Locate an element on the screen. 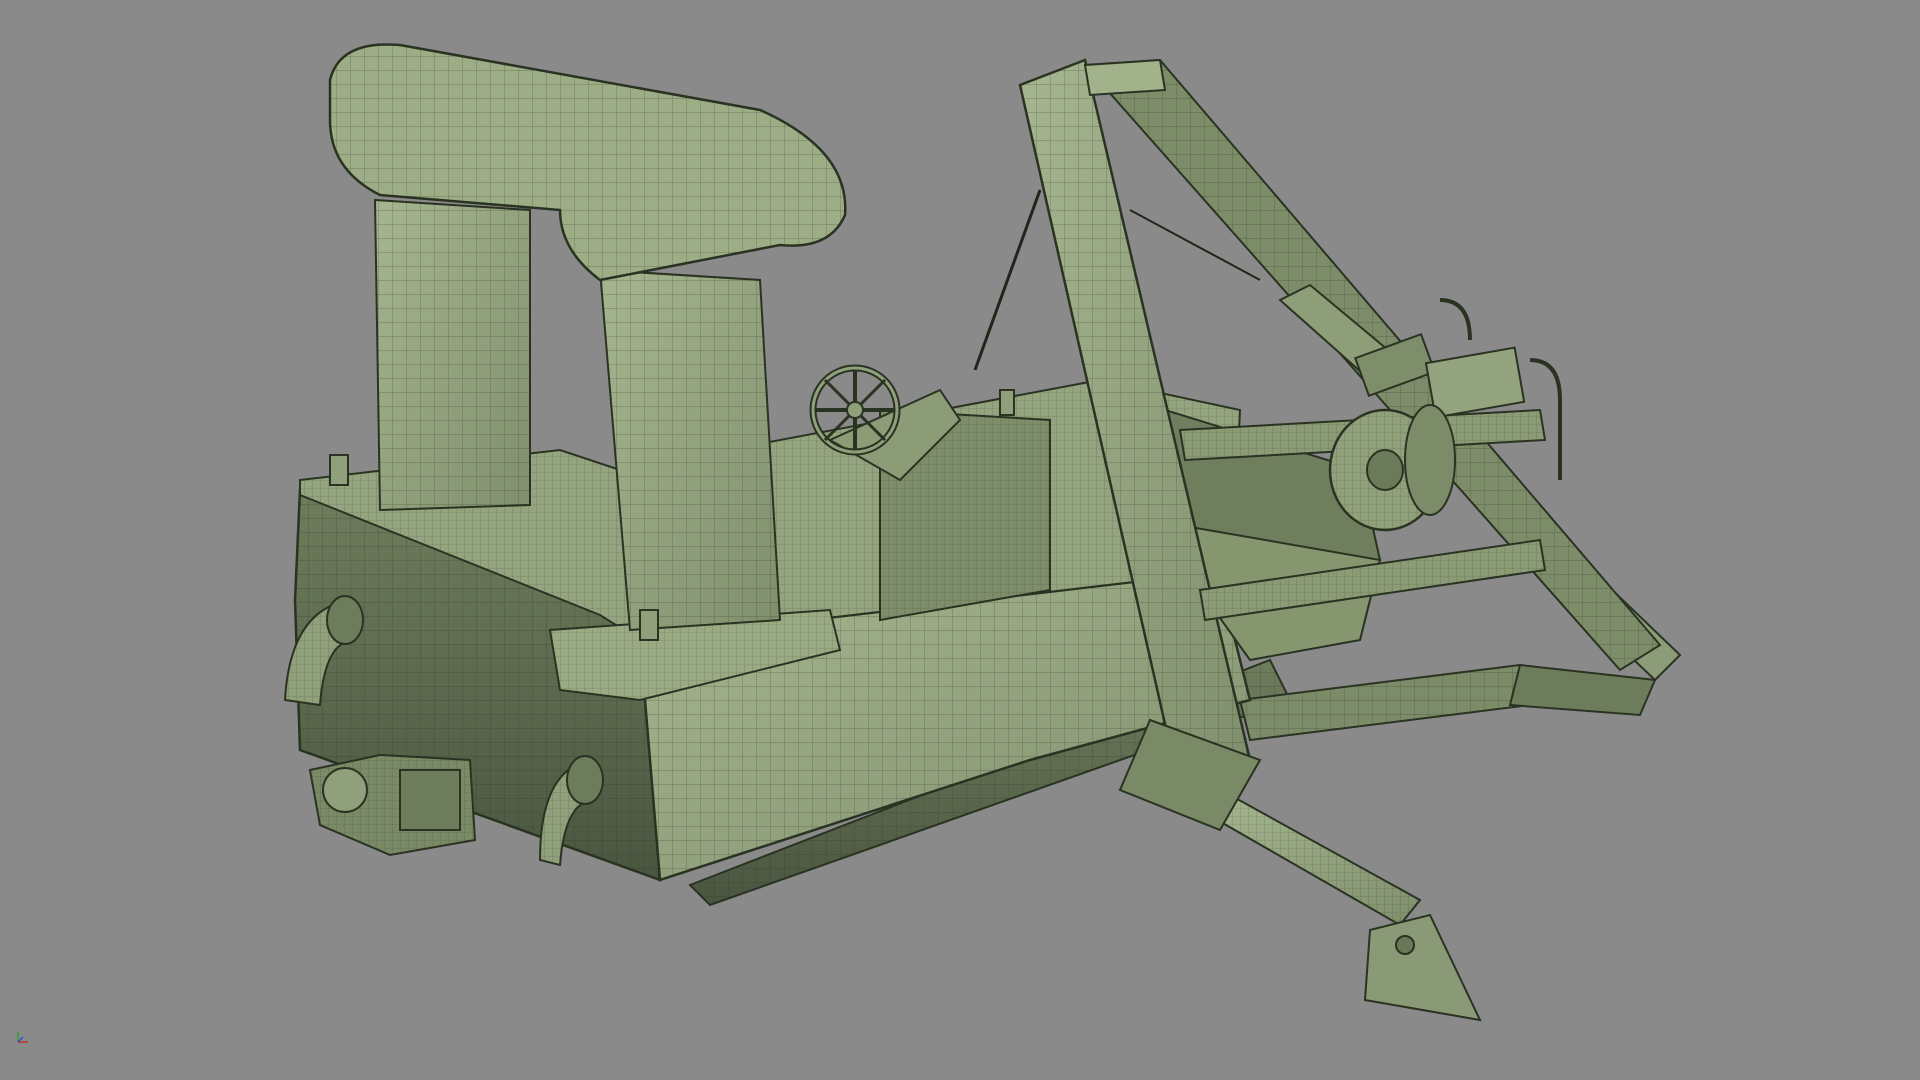 This screenshot has height=1080, width=1920. engine is located at coordinates (392, 805).